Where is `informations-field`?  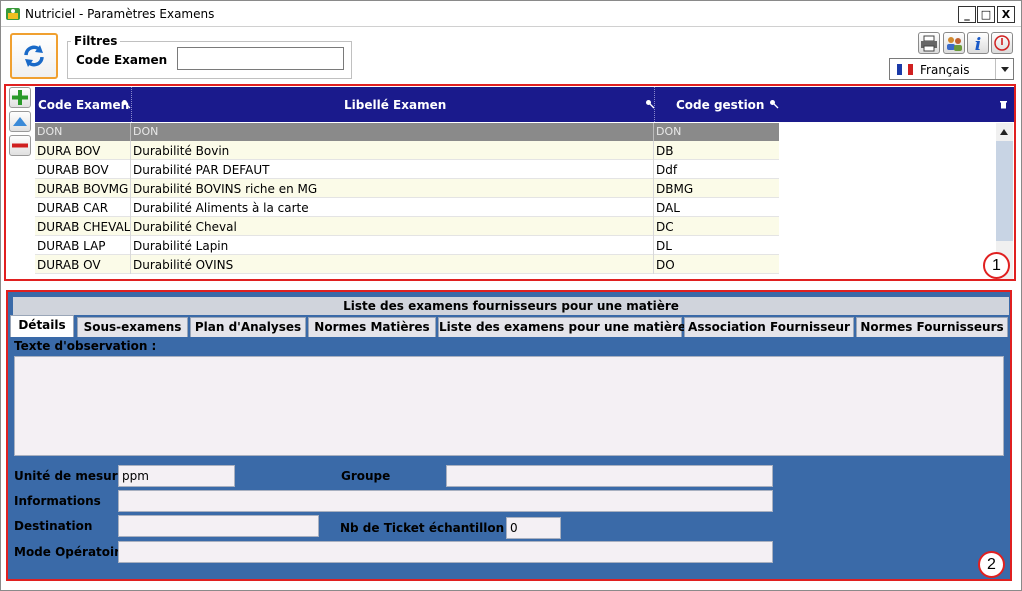 informations-field is located at coordinates (445, 501).